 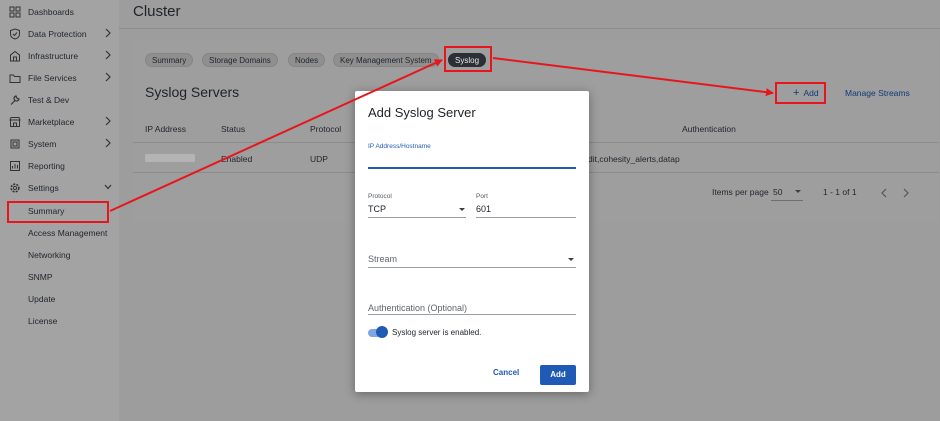 I want to click on tab-key-management-system: Key Management System, so click(x=386, y=60).